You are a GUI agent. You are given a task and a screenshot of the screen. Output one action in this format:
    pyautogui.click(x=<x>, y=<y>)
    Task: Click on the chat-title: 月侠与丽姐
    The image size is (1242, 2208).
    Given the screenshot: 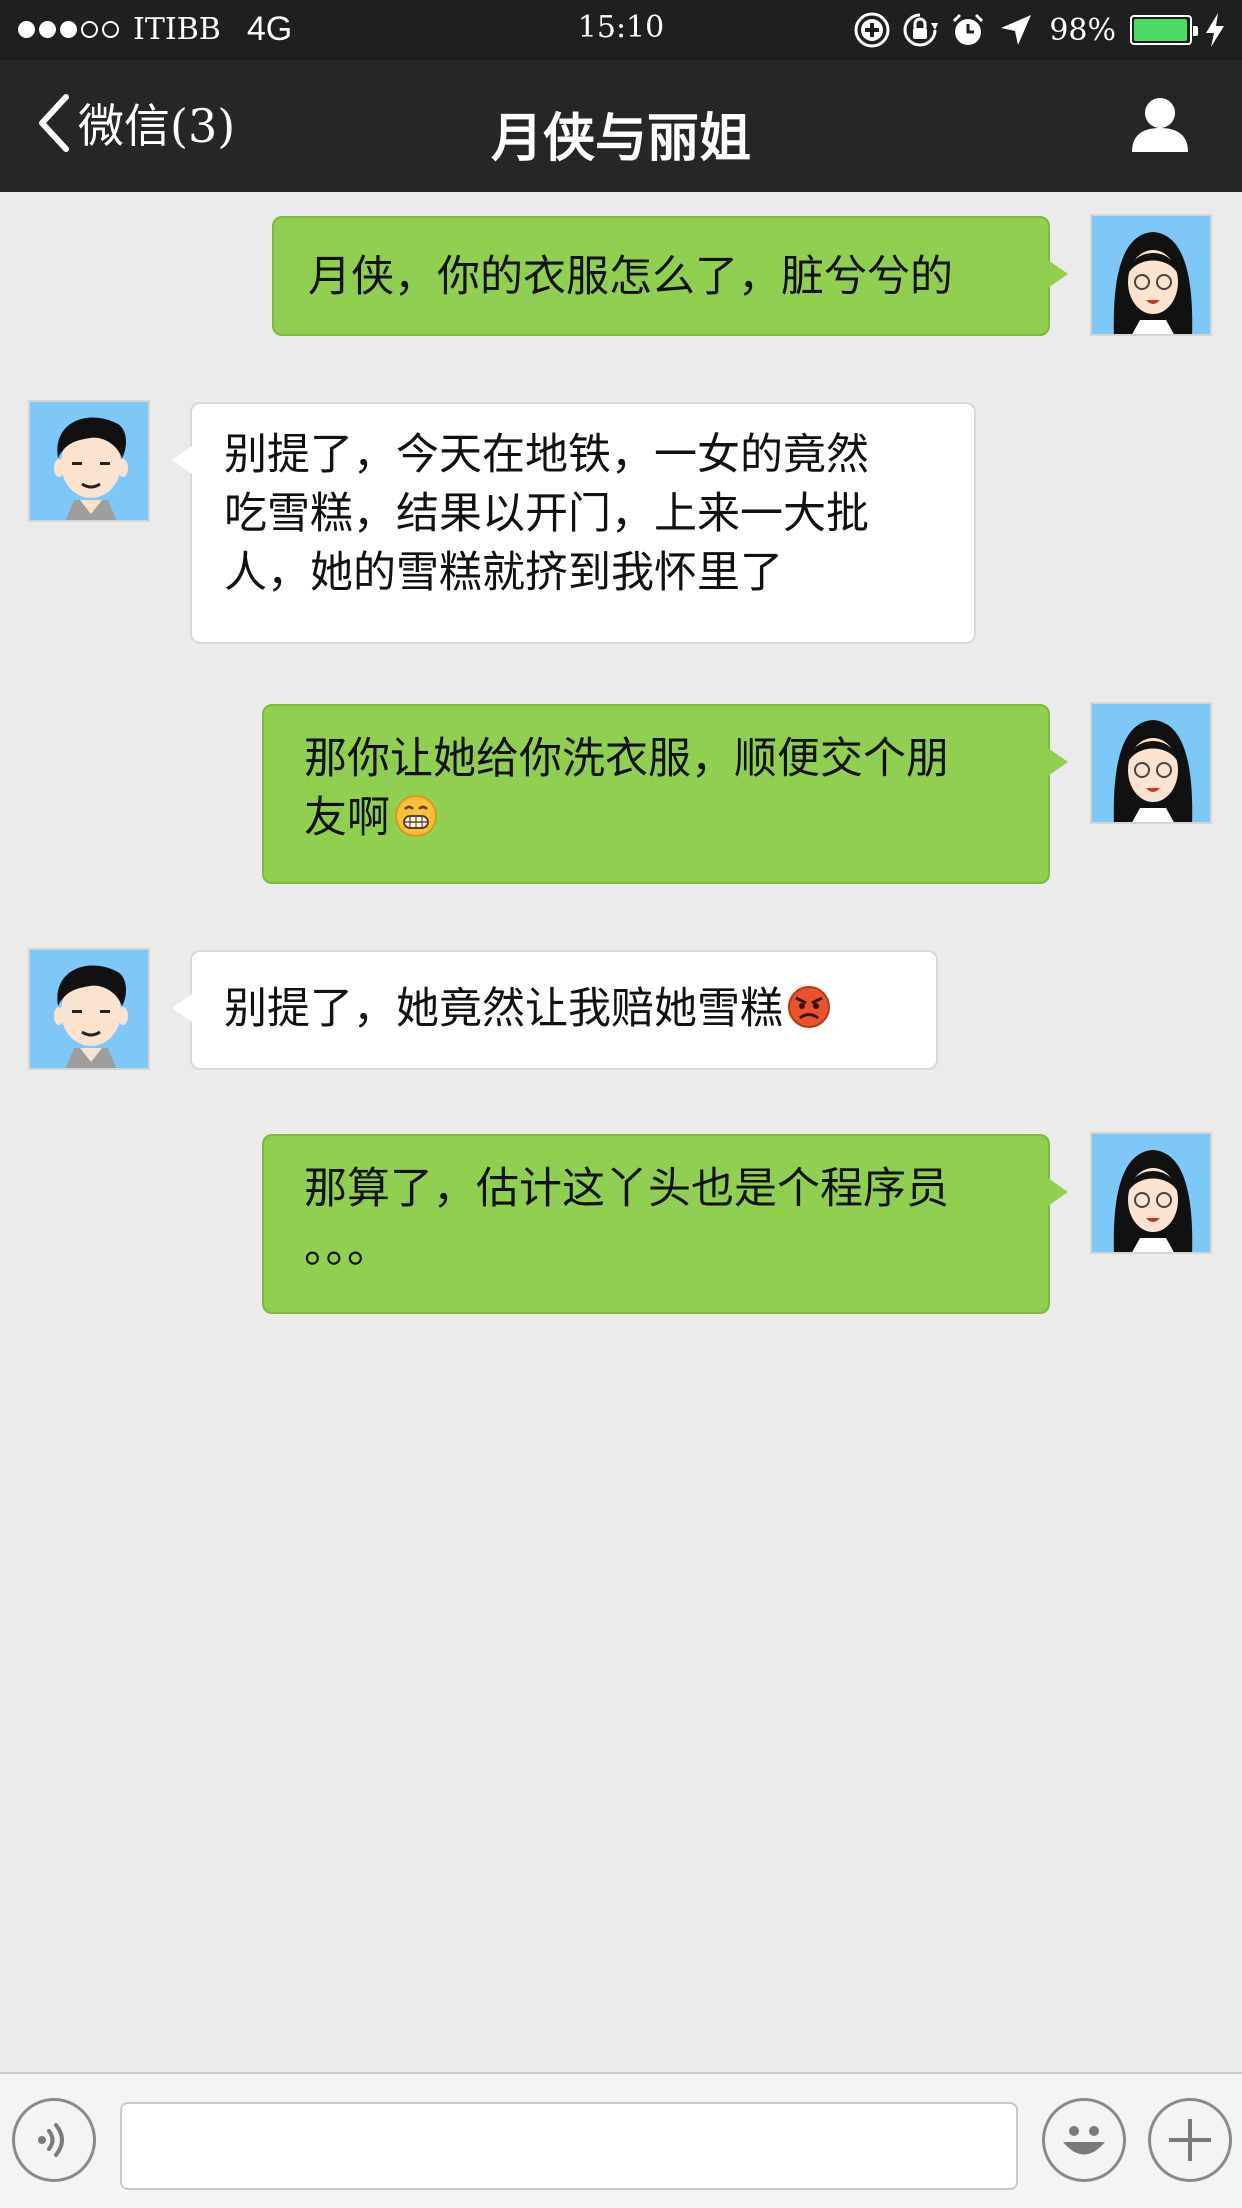 What is the action you would take?
    pyautogui.click(x=620, y=139)
    